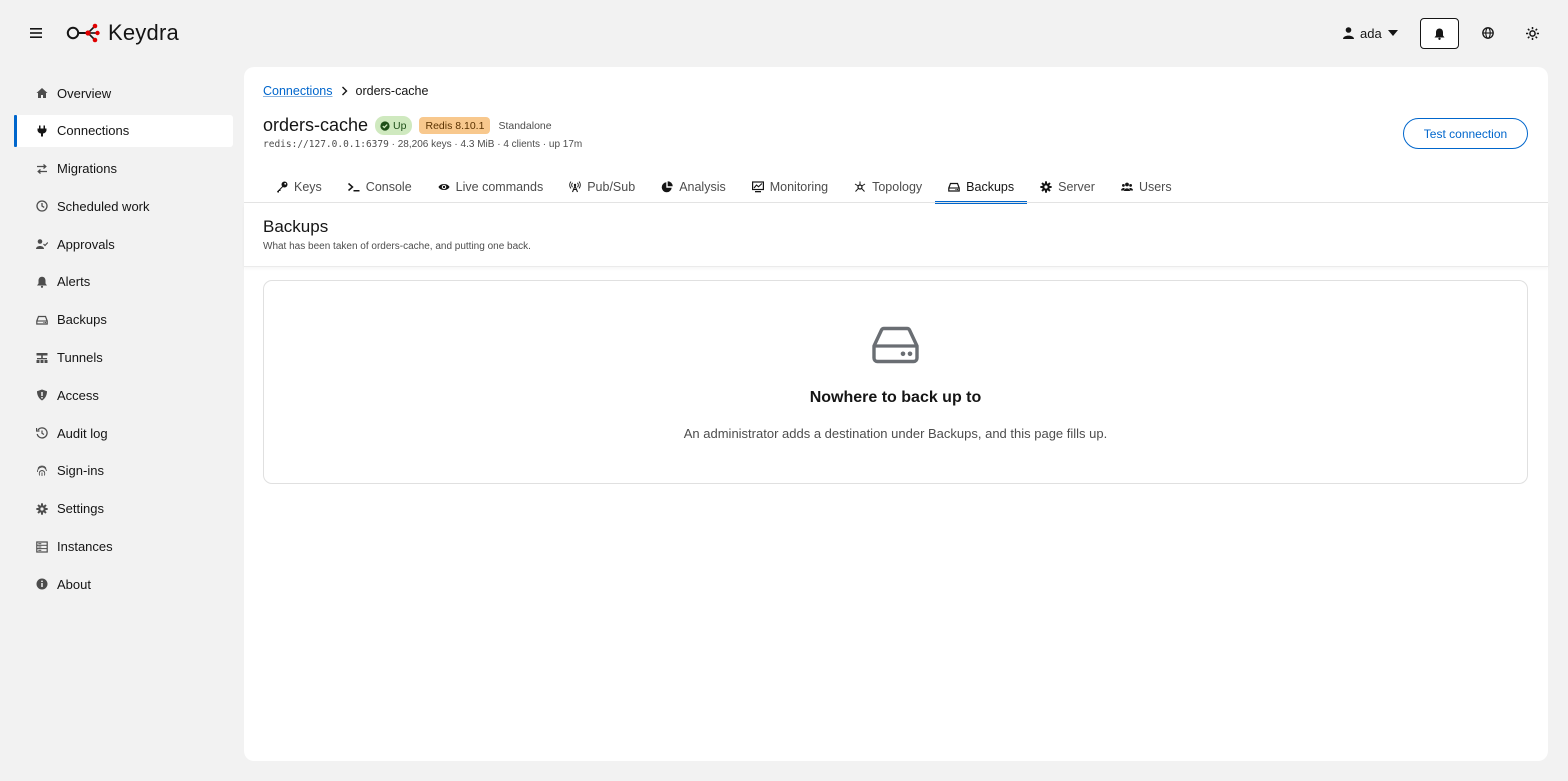 The image size is (1568, 781). I want to click on sidebar-item-label: Backups, so click(82, 320).